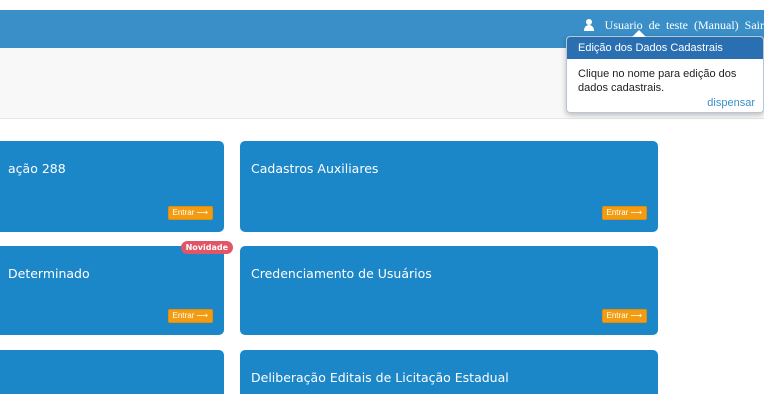 This screenshot has width=764, height=394. Describe the element at coordinates (677, 25) in the screenshot. I see `user-name-word: teste` at that location.